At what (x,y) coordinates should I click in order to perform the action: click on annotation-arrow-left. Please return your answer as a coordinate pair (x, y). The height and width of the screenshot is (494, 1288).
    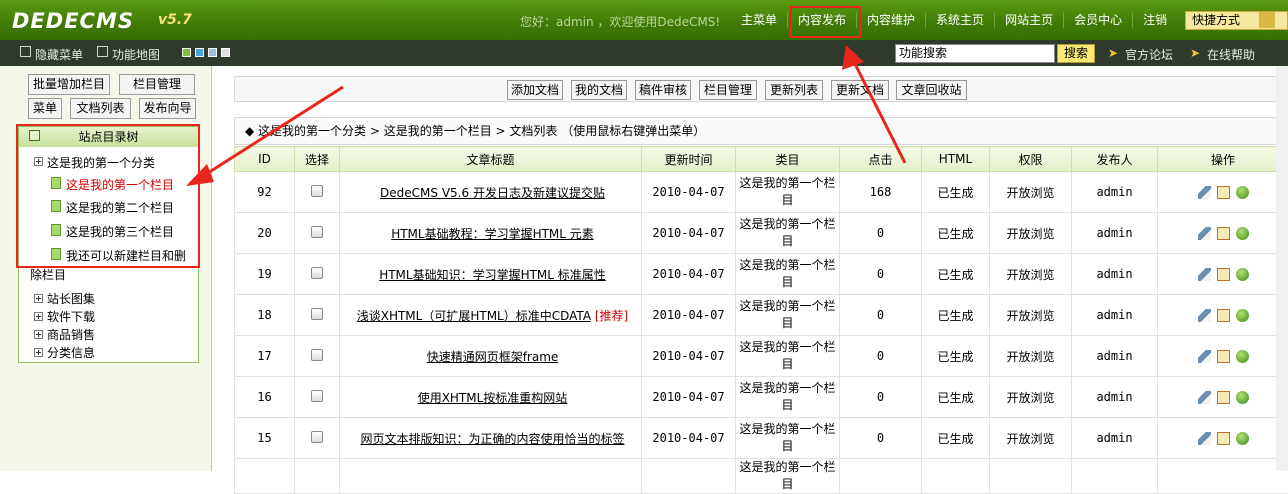
    Looking at the image, I should click on (271, 132).